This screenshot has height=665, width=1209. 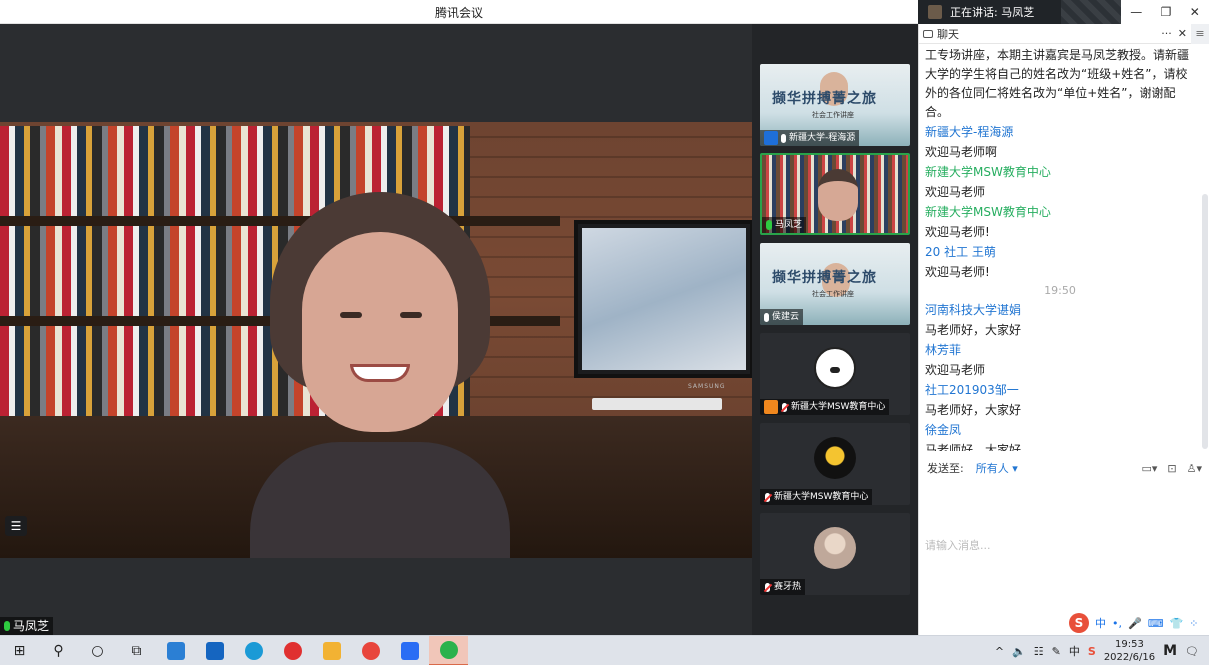 What do you see at coordinates (214, 650) in the screenshot?
I see `mail-icon` at bounding box center [214, 650].